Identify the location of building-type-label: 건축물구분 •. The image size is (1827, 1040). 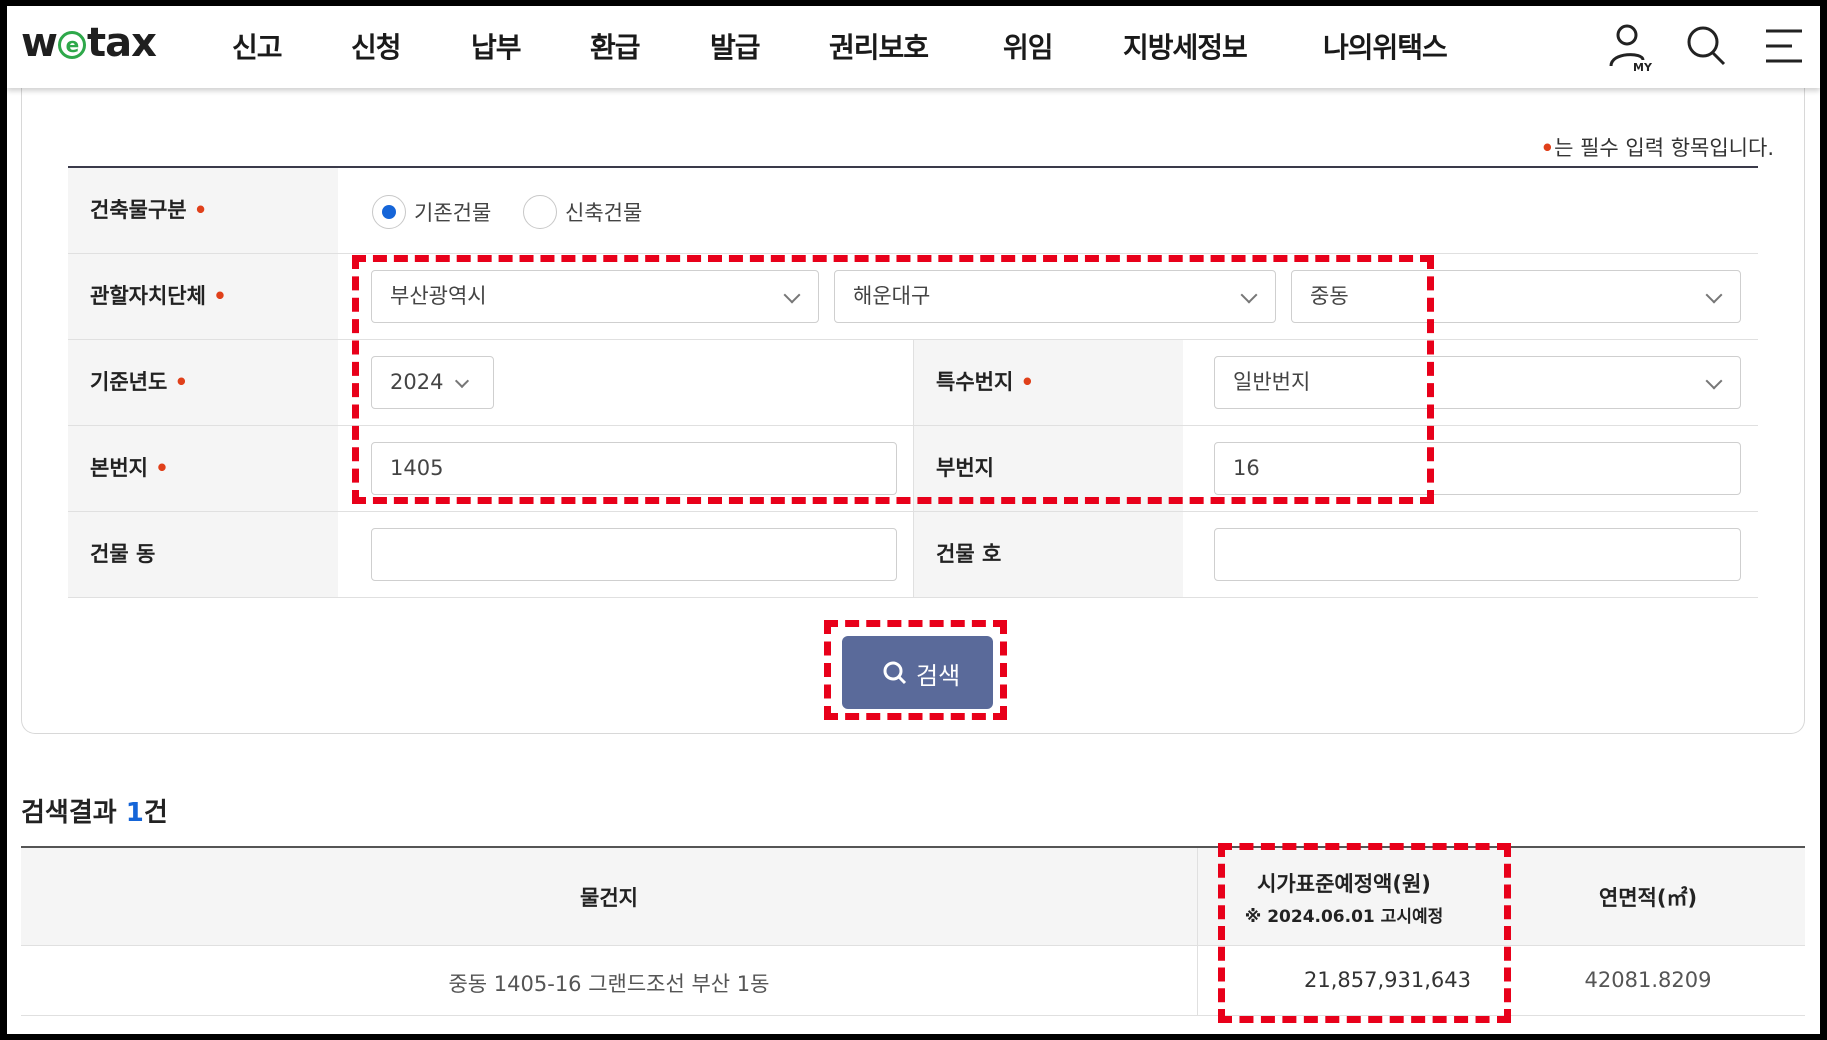
(203, 210).